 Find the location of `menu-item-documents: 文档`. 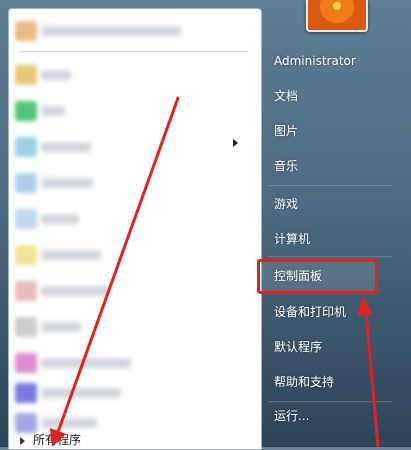

menu-item-documents: 文档 is located at coordinates (286, 96).